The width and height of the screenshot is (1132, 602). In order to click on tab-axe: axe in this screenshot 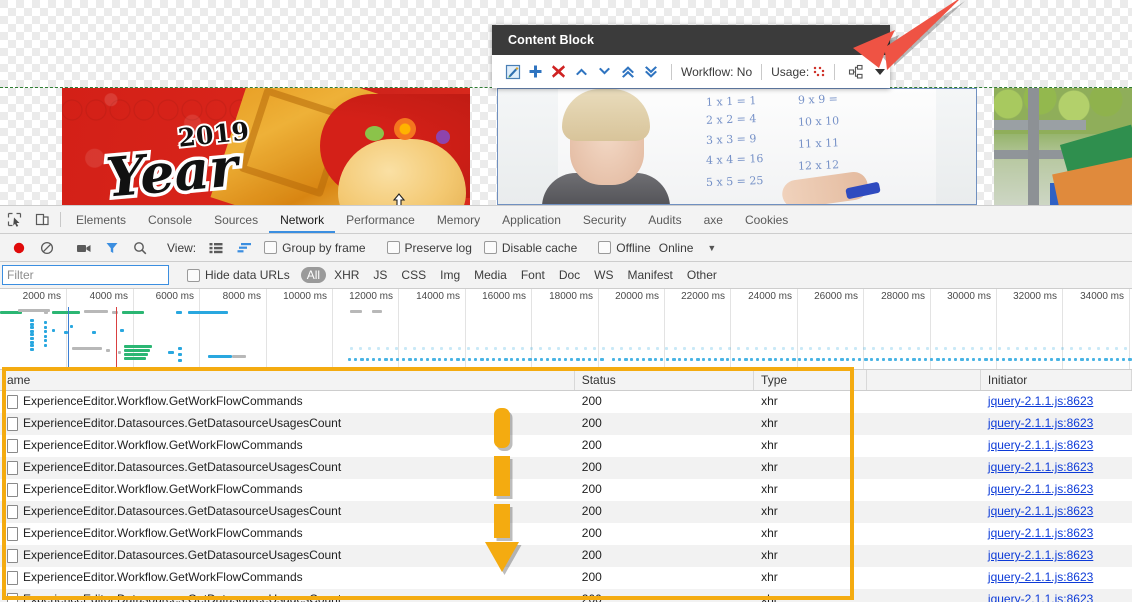, I will do `click(713, 219)`.